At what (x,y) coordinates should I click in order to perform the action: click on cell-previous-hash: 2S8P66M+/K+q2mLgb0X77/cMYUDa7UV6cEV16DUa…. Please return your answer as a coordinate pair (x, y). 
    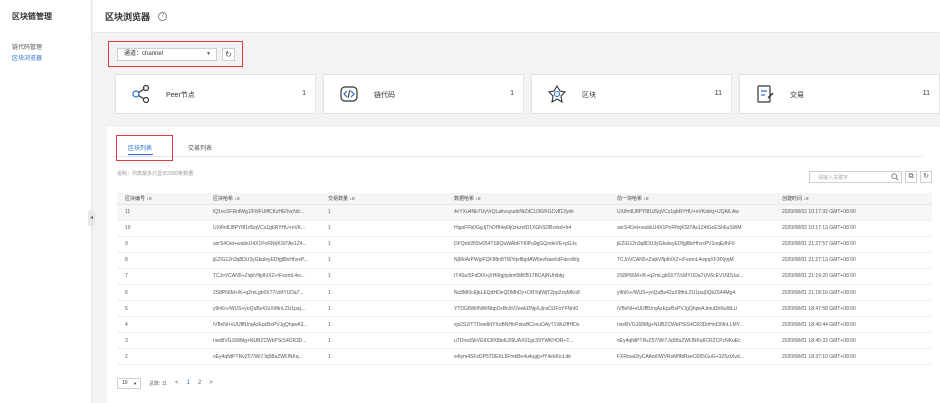
    Looking at the image, I should click on (691, 276).